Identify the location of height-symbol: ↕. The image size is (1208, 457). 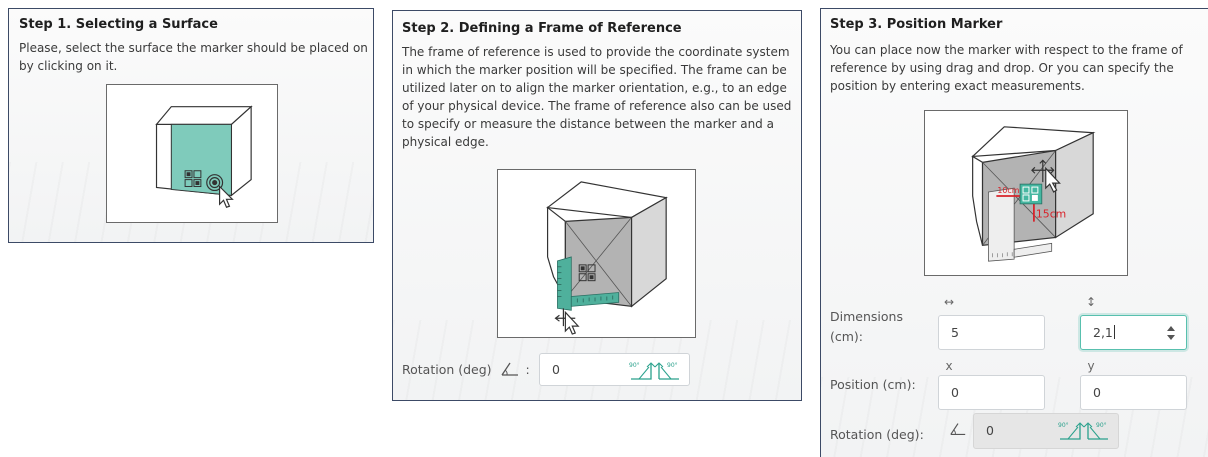
(1091, 302).